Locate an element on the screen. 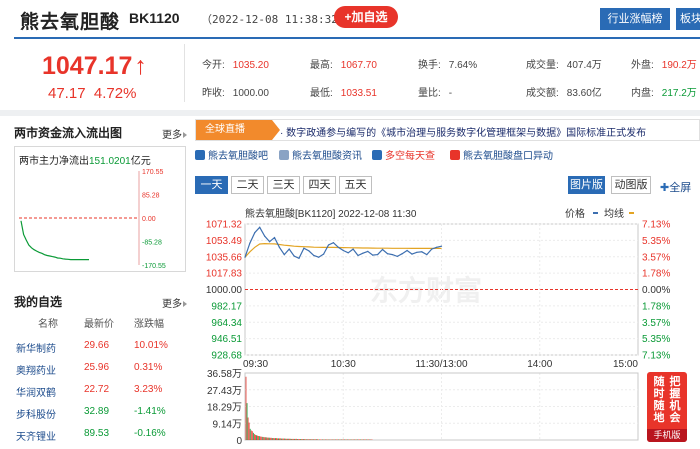 The width and height of the screenshot is (700, 449). period-tab: 五天 is located at coordinates (355, 185).